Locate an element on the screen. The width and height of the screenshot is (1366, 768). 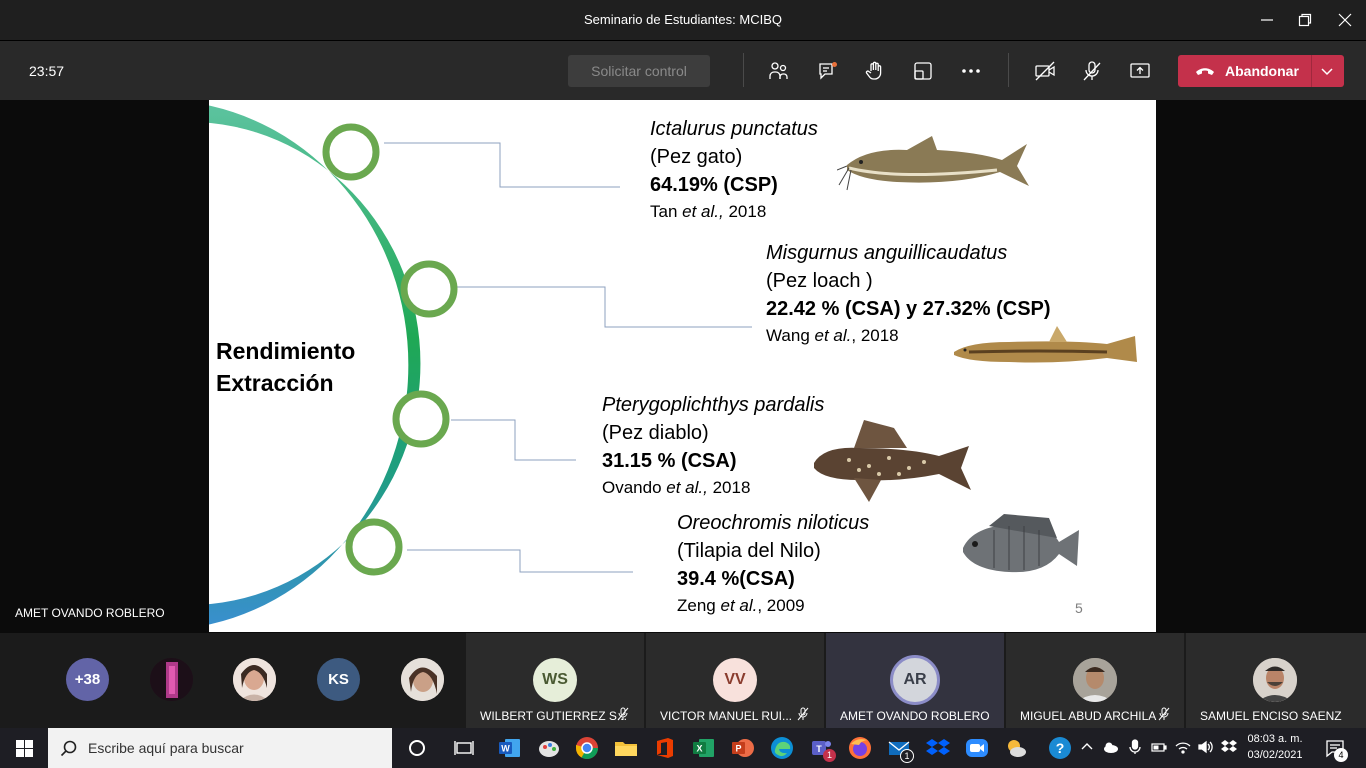
chrome-icon is located at coordinates (587, 748).